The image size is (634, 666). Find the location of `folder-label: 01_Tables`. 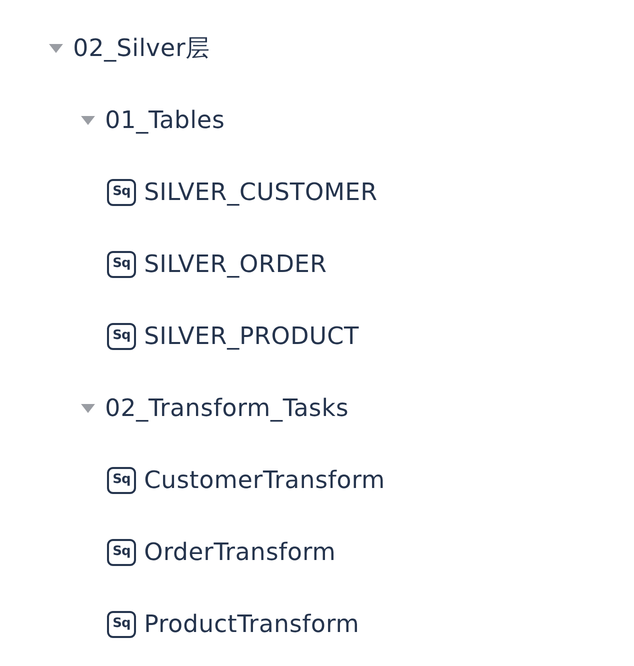

folder-label: 01_Tables is located at coordinates (165, 120).